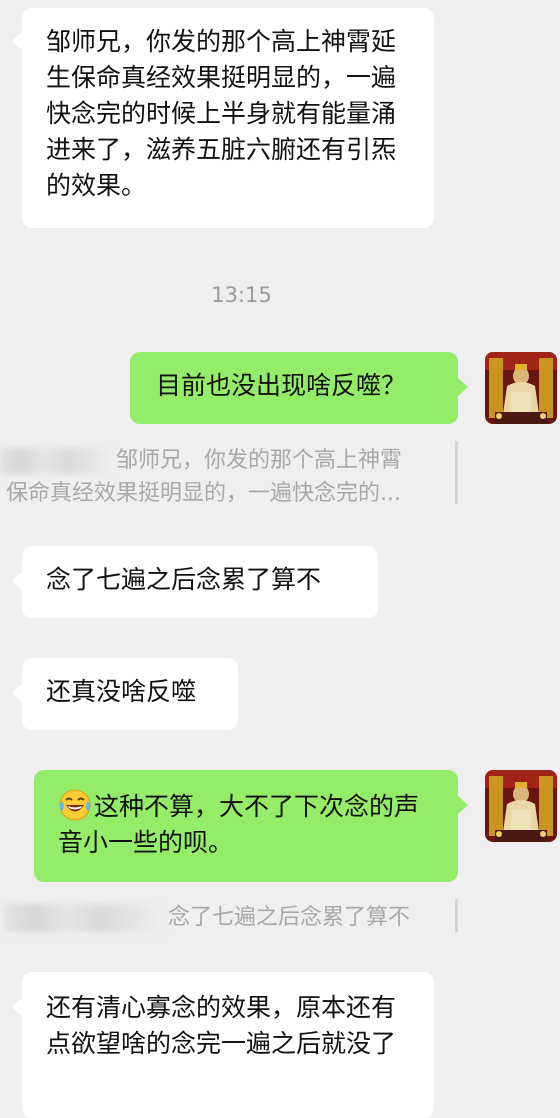 The height and width of the screenshot is (1118, 560). I want to click on message-text: 目前也没出现啥反噬？, so click(281, 385).